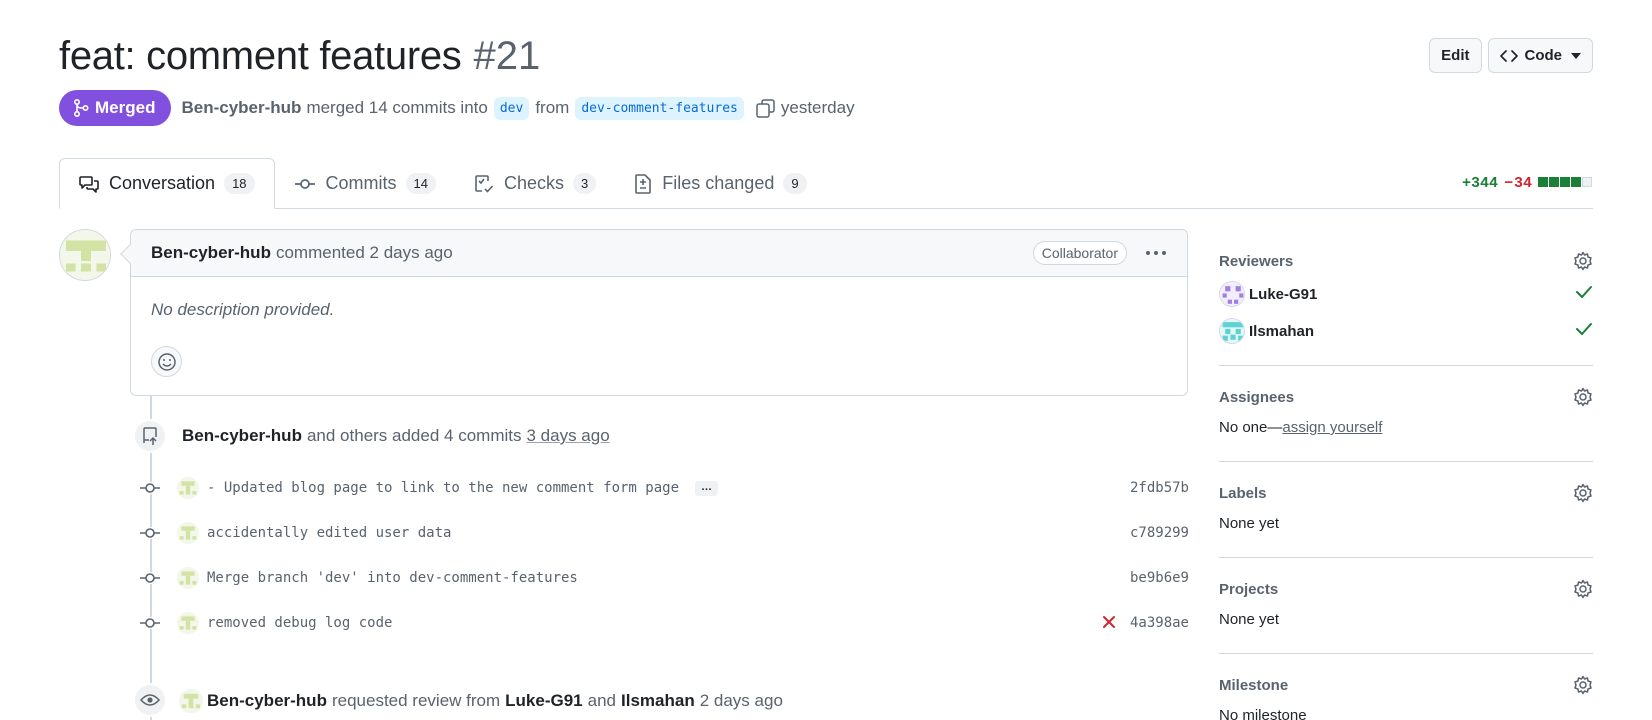 The image size is (1652, 720). I want to click on commit-message: accidentally edited user data, so click(329, 533).